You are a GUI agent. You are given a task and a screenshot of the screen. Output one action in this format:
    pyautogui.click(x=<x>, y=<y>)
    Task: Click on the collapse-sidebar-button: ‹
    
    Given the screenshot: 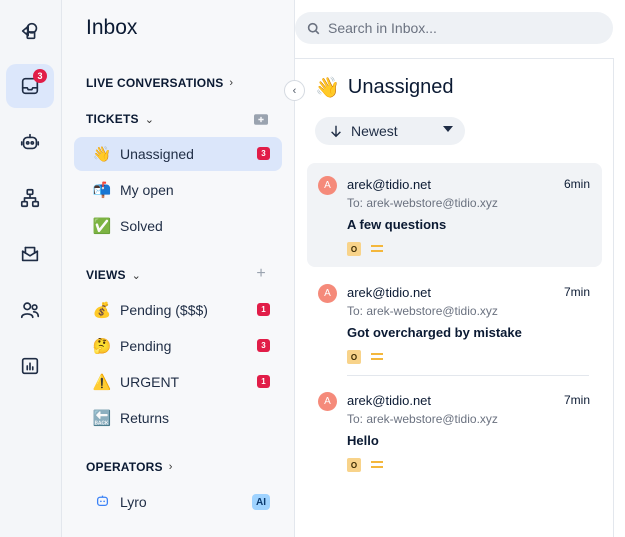 What is the action you would take?
    pyautogui.click(x=294, y=90)
    